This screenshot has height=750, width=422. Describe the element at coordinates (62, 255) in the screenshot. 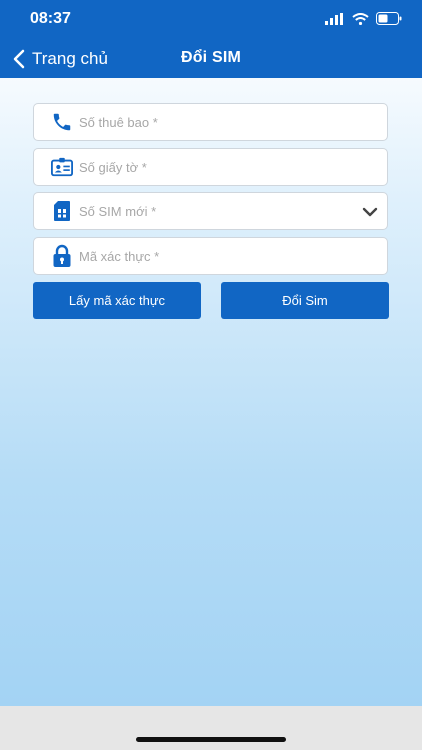

I see `lock-icon` at that location.